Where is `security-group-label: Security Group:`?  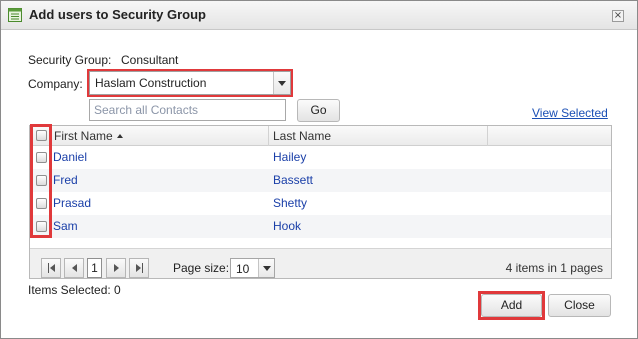
security-group-label: Security Group: is located at coordinates (70, 60).